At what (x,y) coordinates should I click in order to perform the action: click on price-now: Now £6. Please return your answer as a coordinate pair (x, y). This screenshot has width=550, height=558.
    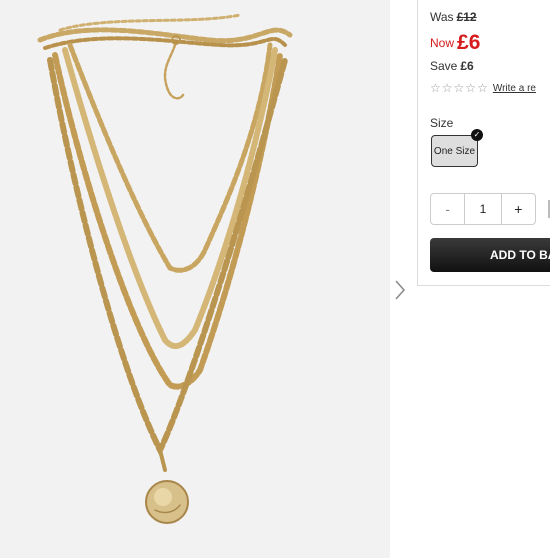
    Looking at the image, I should click on (455, 43).